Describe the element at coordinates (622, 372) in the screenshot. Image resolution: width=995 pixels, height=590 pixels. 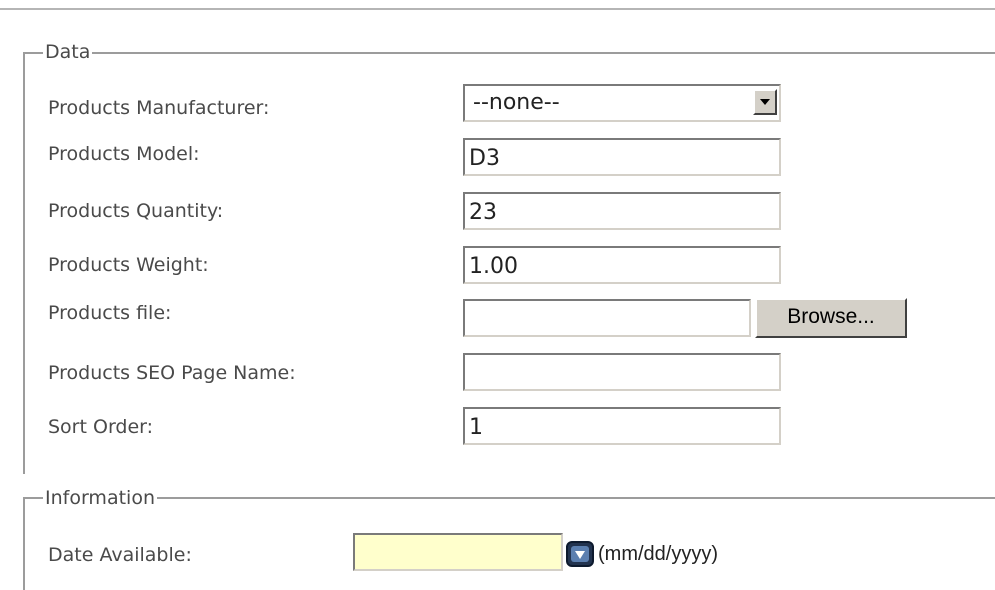
I see `seo-name-input` at that location.